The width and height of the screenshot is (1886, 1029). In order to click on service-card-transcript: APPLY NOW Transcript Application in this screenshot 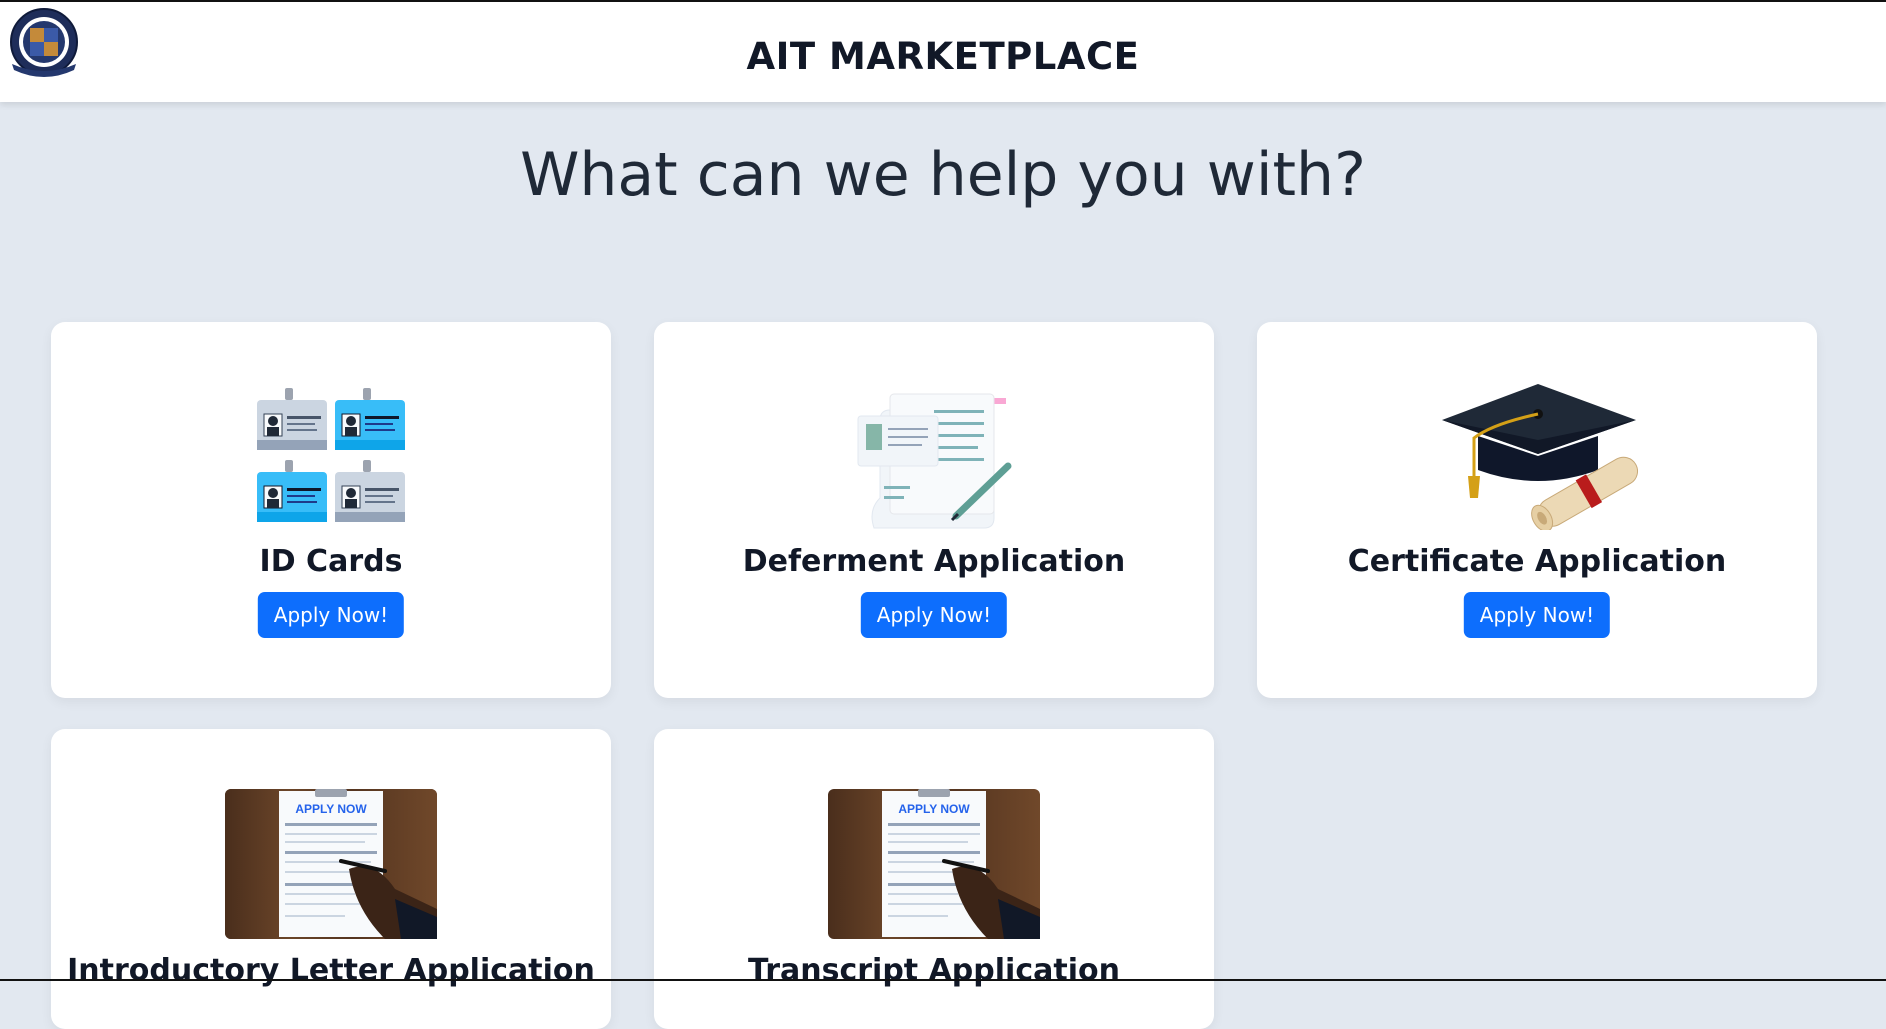, I will do `click(934, 879)`.